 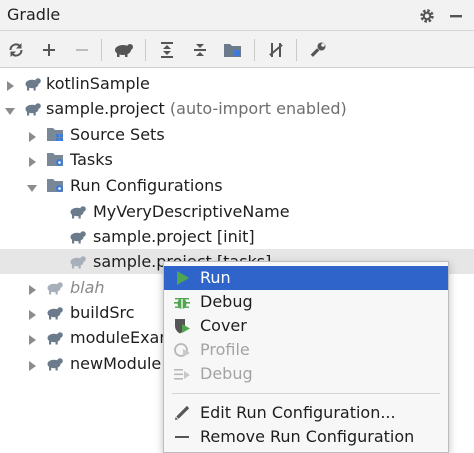 I want to click on tree-node-label: blah, so click(x=87, y=287).